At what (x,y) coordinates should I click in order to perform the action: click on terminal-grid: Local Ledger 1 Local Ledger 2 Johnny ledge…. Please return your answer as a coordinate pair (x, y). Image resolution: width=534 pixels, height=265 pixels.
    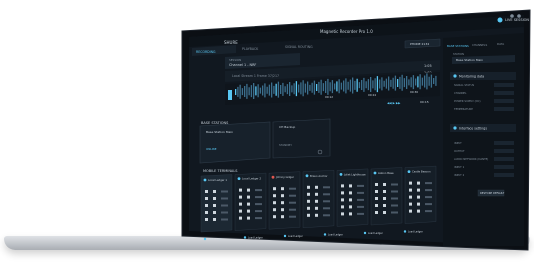
    Looking at the image, I should click on (318, 199).